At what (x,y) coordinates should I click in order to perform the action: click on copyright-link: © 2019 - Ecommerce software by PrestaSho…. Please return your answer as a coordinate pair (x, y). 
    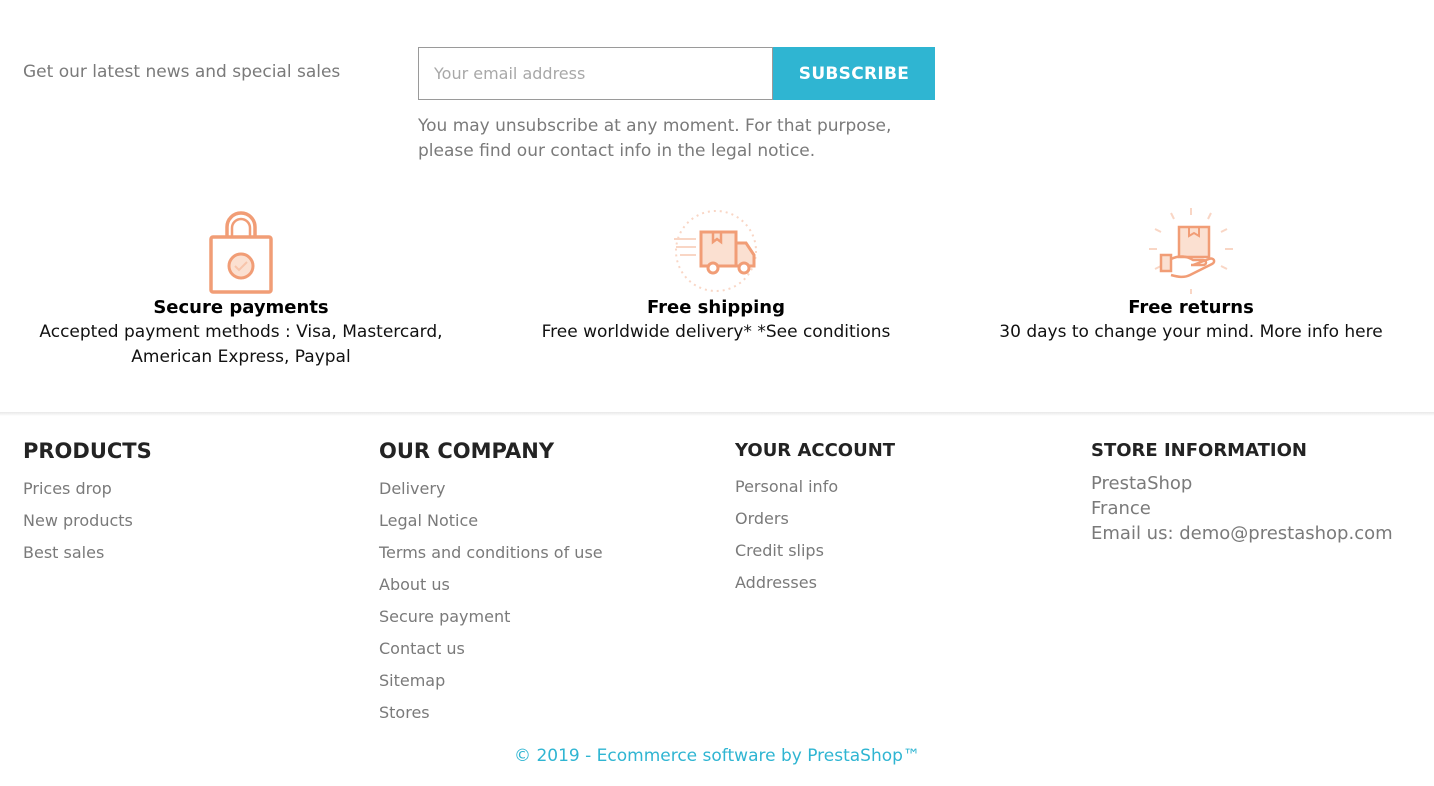
    Looking at the image, I should click on (717, 756).